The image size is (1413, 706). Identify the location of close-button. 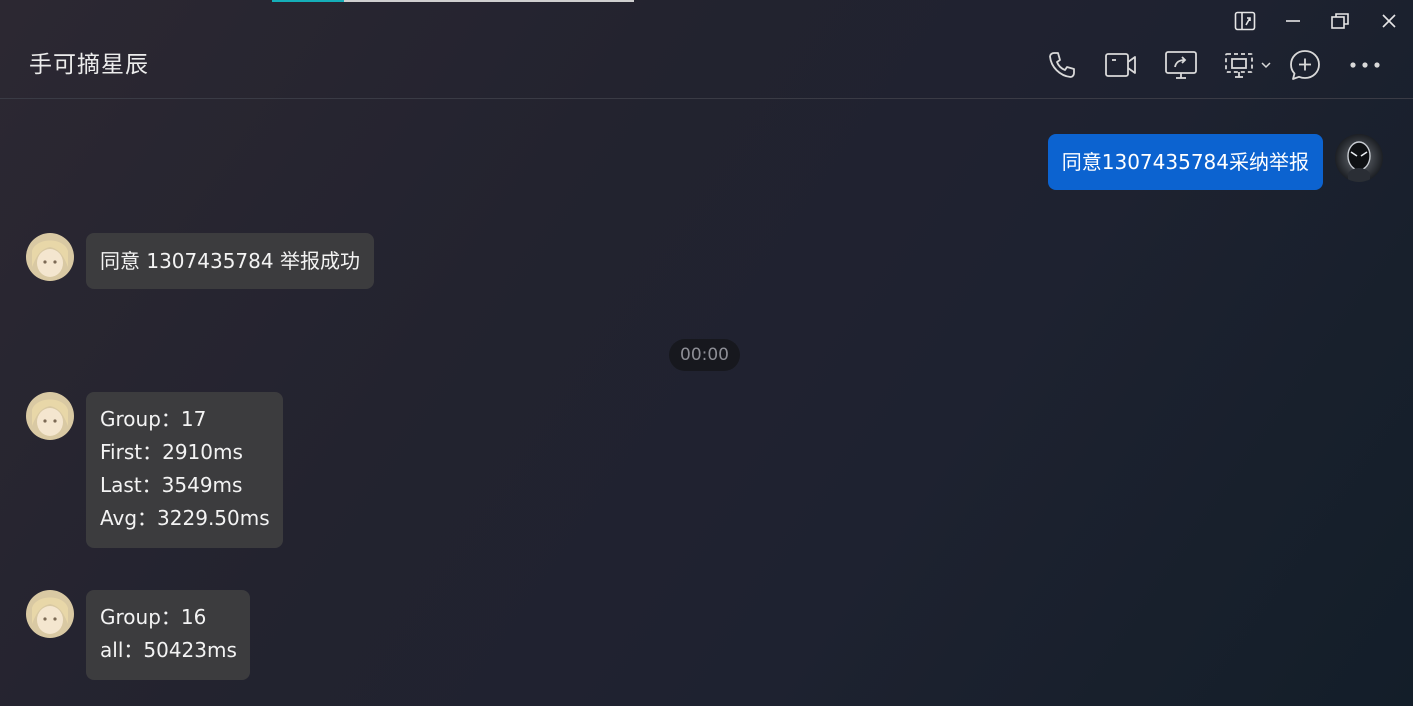
(1389, 21).